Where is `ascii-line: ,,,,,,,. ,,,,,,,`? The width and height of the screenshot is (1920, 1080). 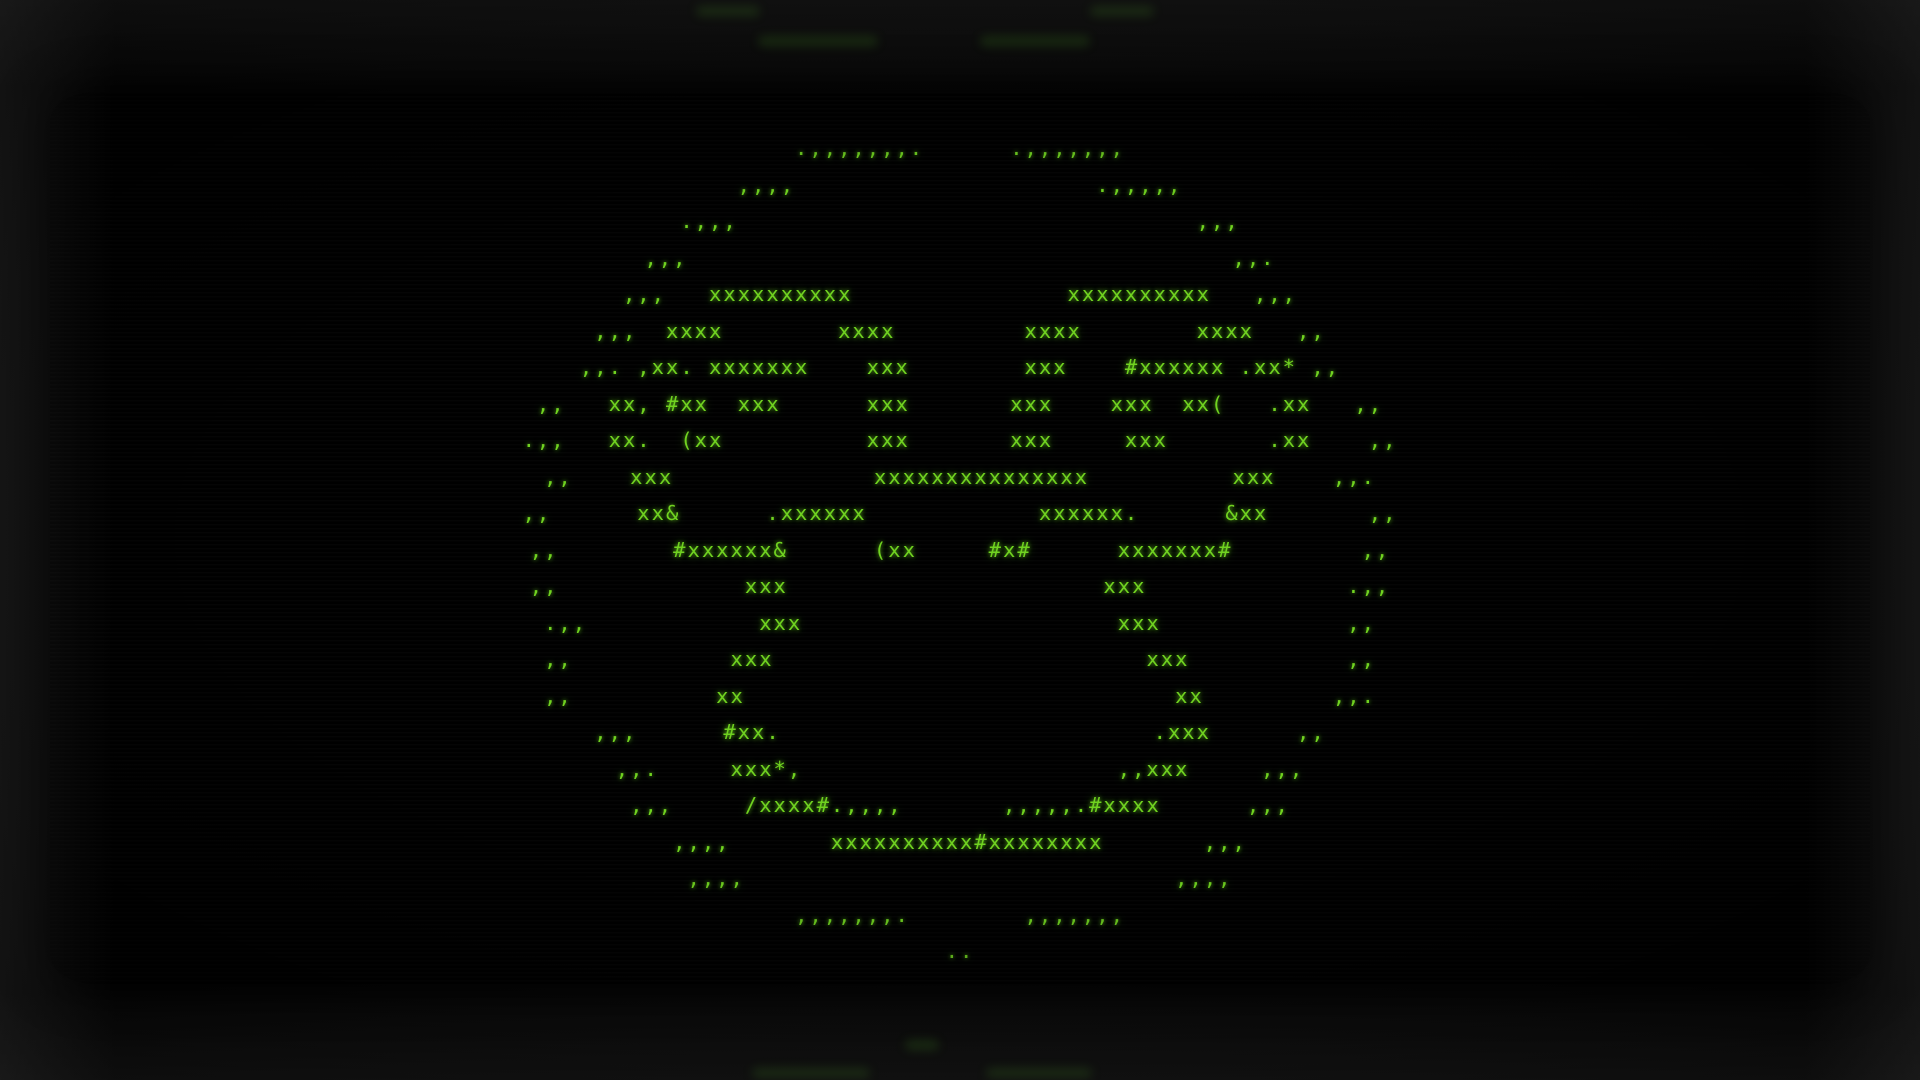 ascii-line: ,,,,,,,. ,,,,,,, is located at coordinates (960, 914).